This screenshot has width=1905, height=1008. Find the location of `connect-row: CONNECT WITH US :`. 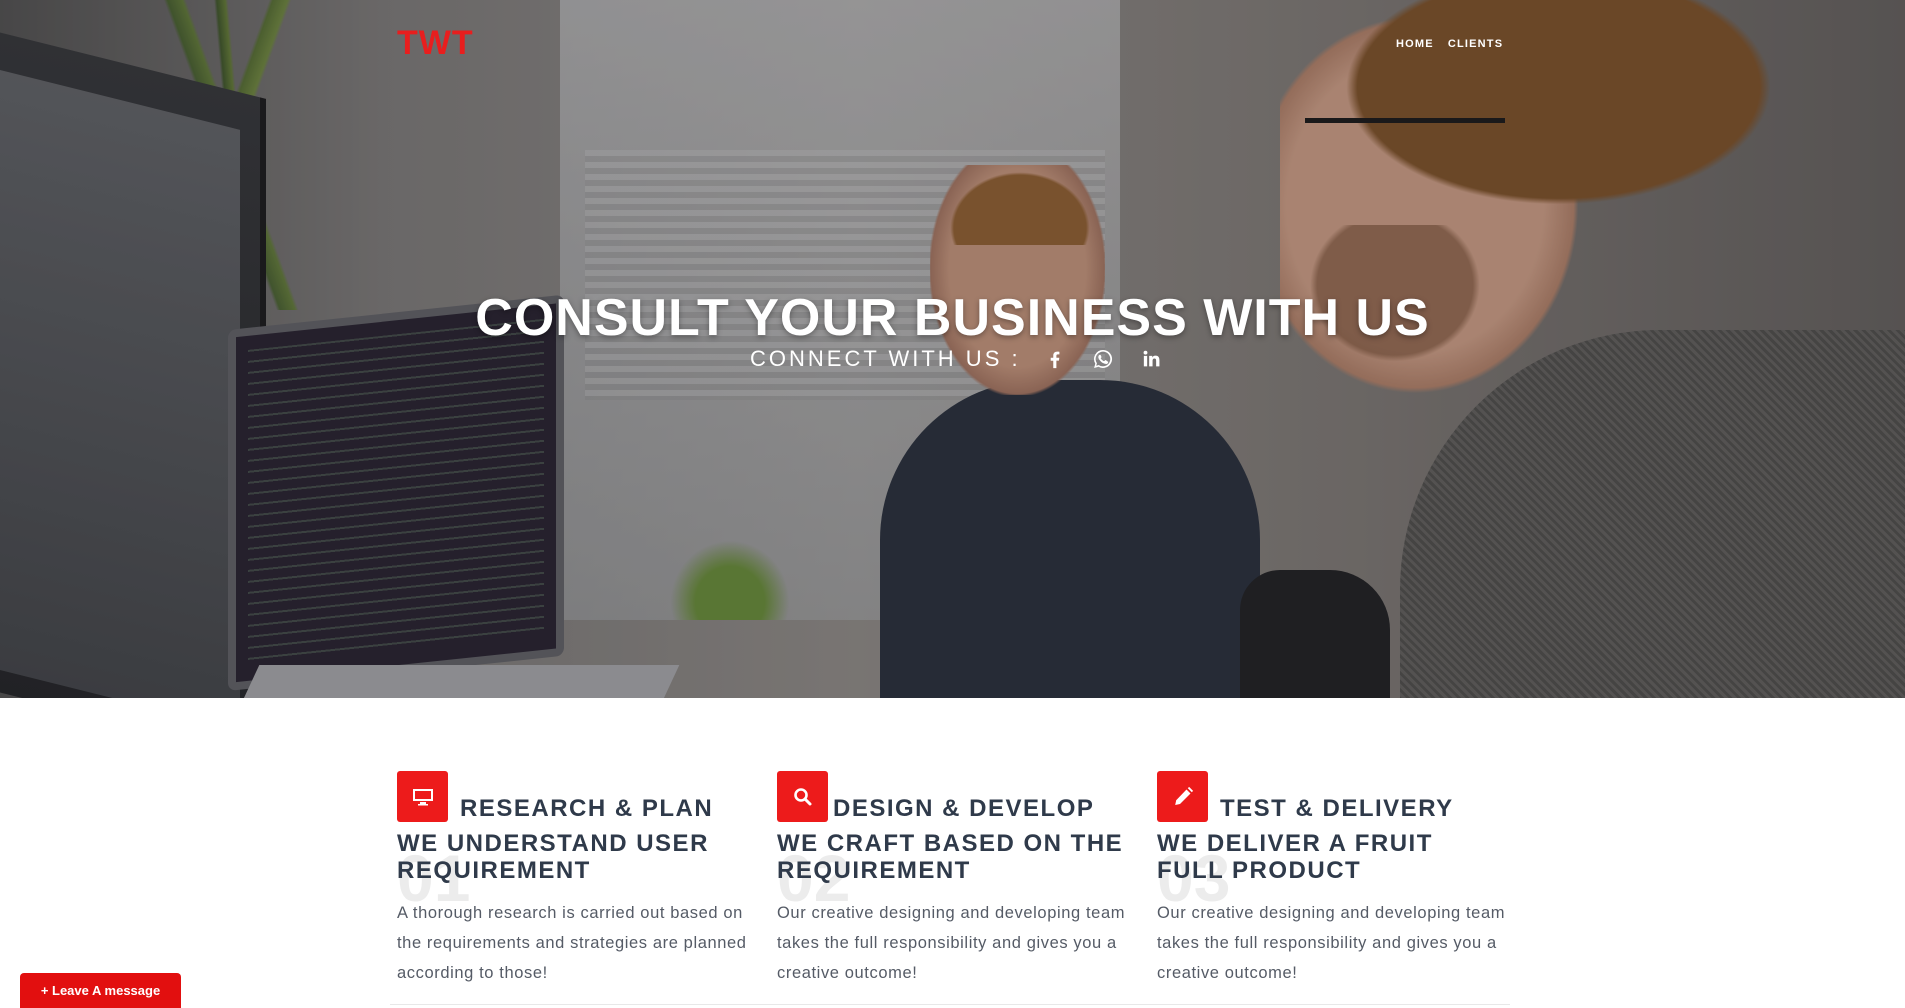

connect-row: CONNECT WITH US : is located at coordinates (968, 359).